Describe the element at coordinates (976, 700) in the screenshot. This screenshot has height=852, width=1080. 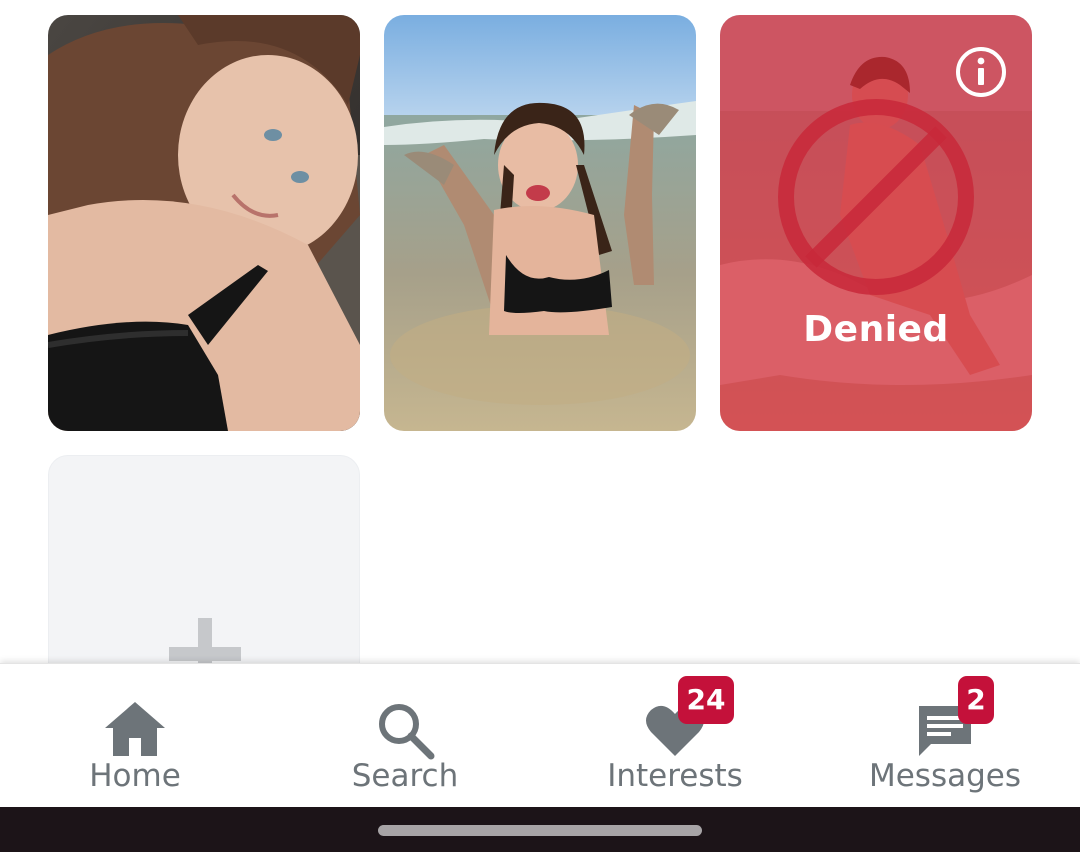
I see `messages-badge: 2` at that location.